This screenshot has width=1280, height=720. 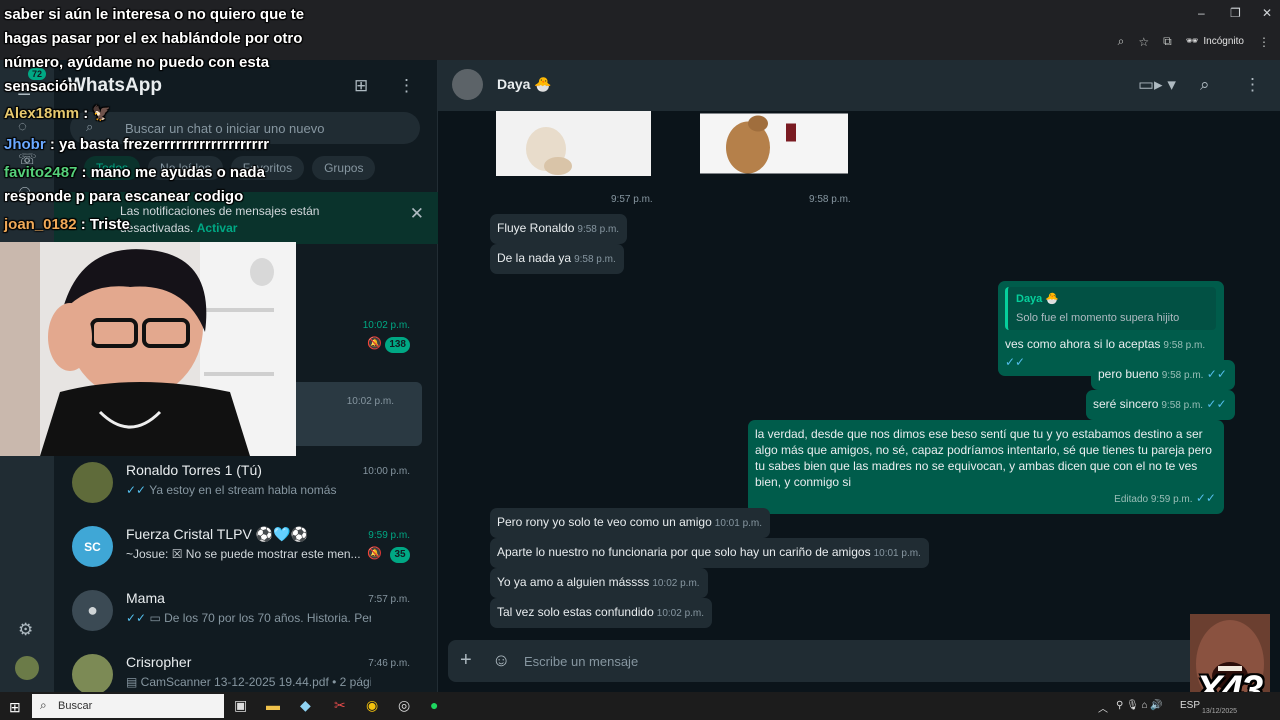 I want to click on quoted-message: Daya 🐣 Solo fue el momento supera hijito, so click(x=1110, y=308).